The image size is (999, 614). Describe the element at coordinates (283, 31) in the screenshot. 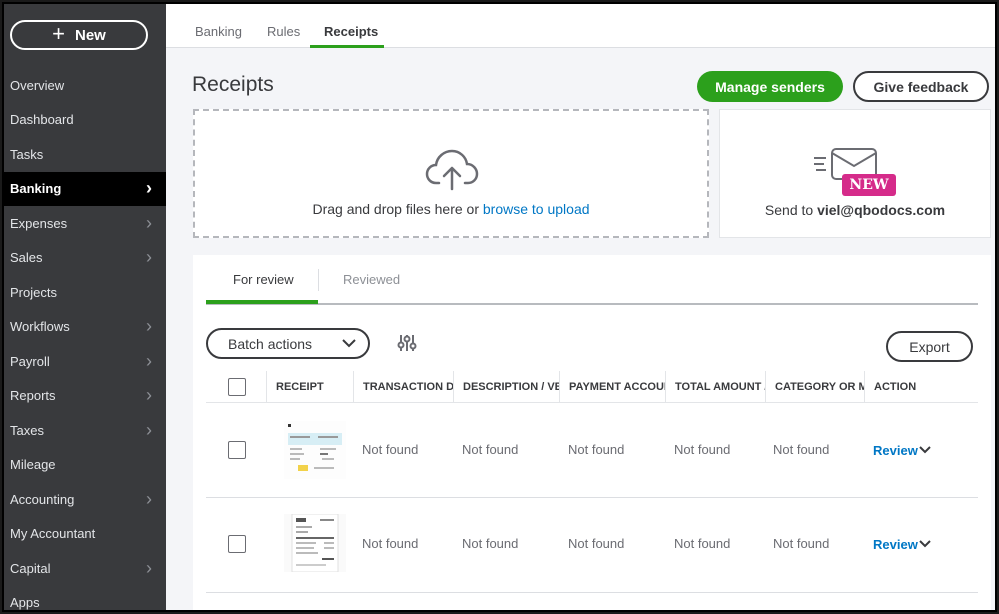

I see `tab-rules: Rules` at that location.